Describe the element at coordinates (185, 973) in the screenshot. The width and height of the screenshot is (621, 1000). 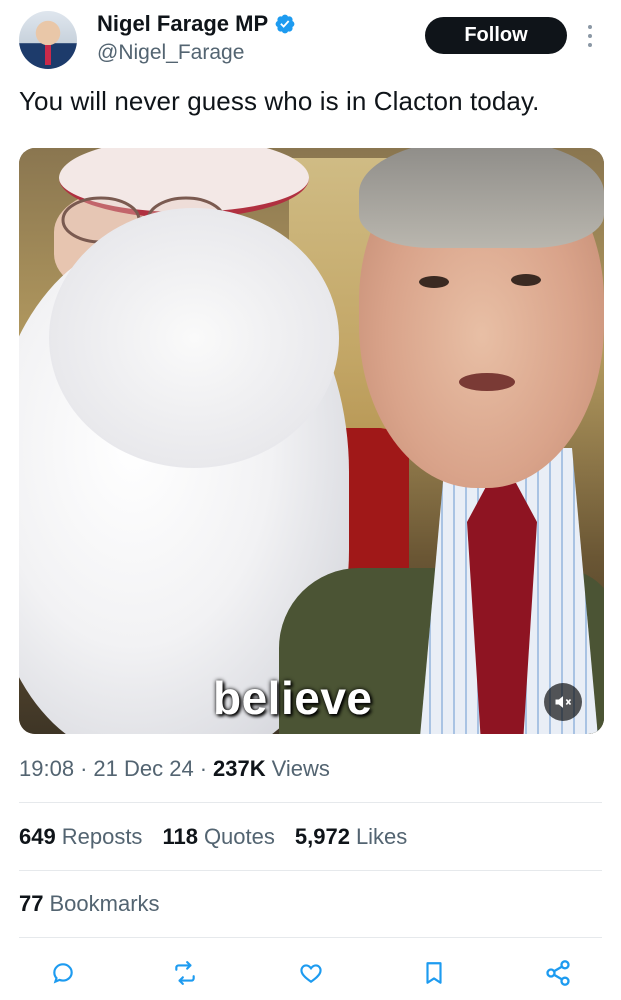
I see `repost-icon` at that location.